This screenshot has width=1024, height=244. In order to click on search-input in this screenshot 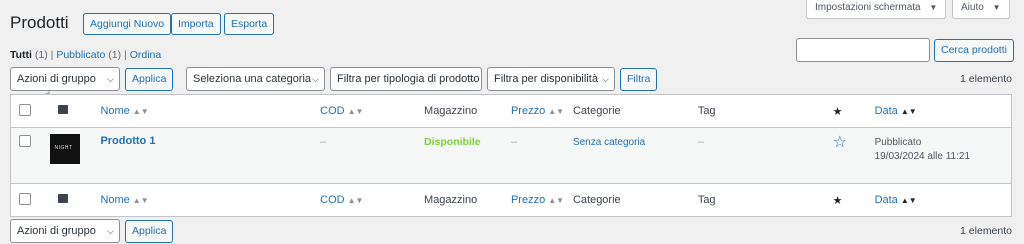, I will do `click(863, 50)`.